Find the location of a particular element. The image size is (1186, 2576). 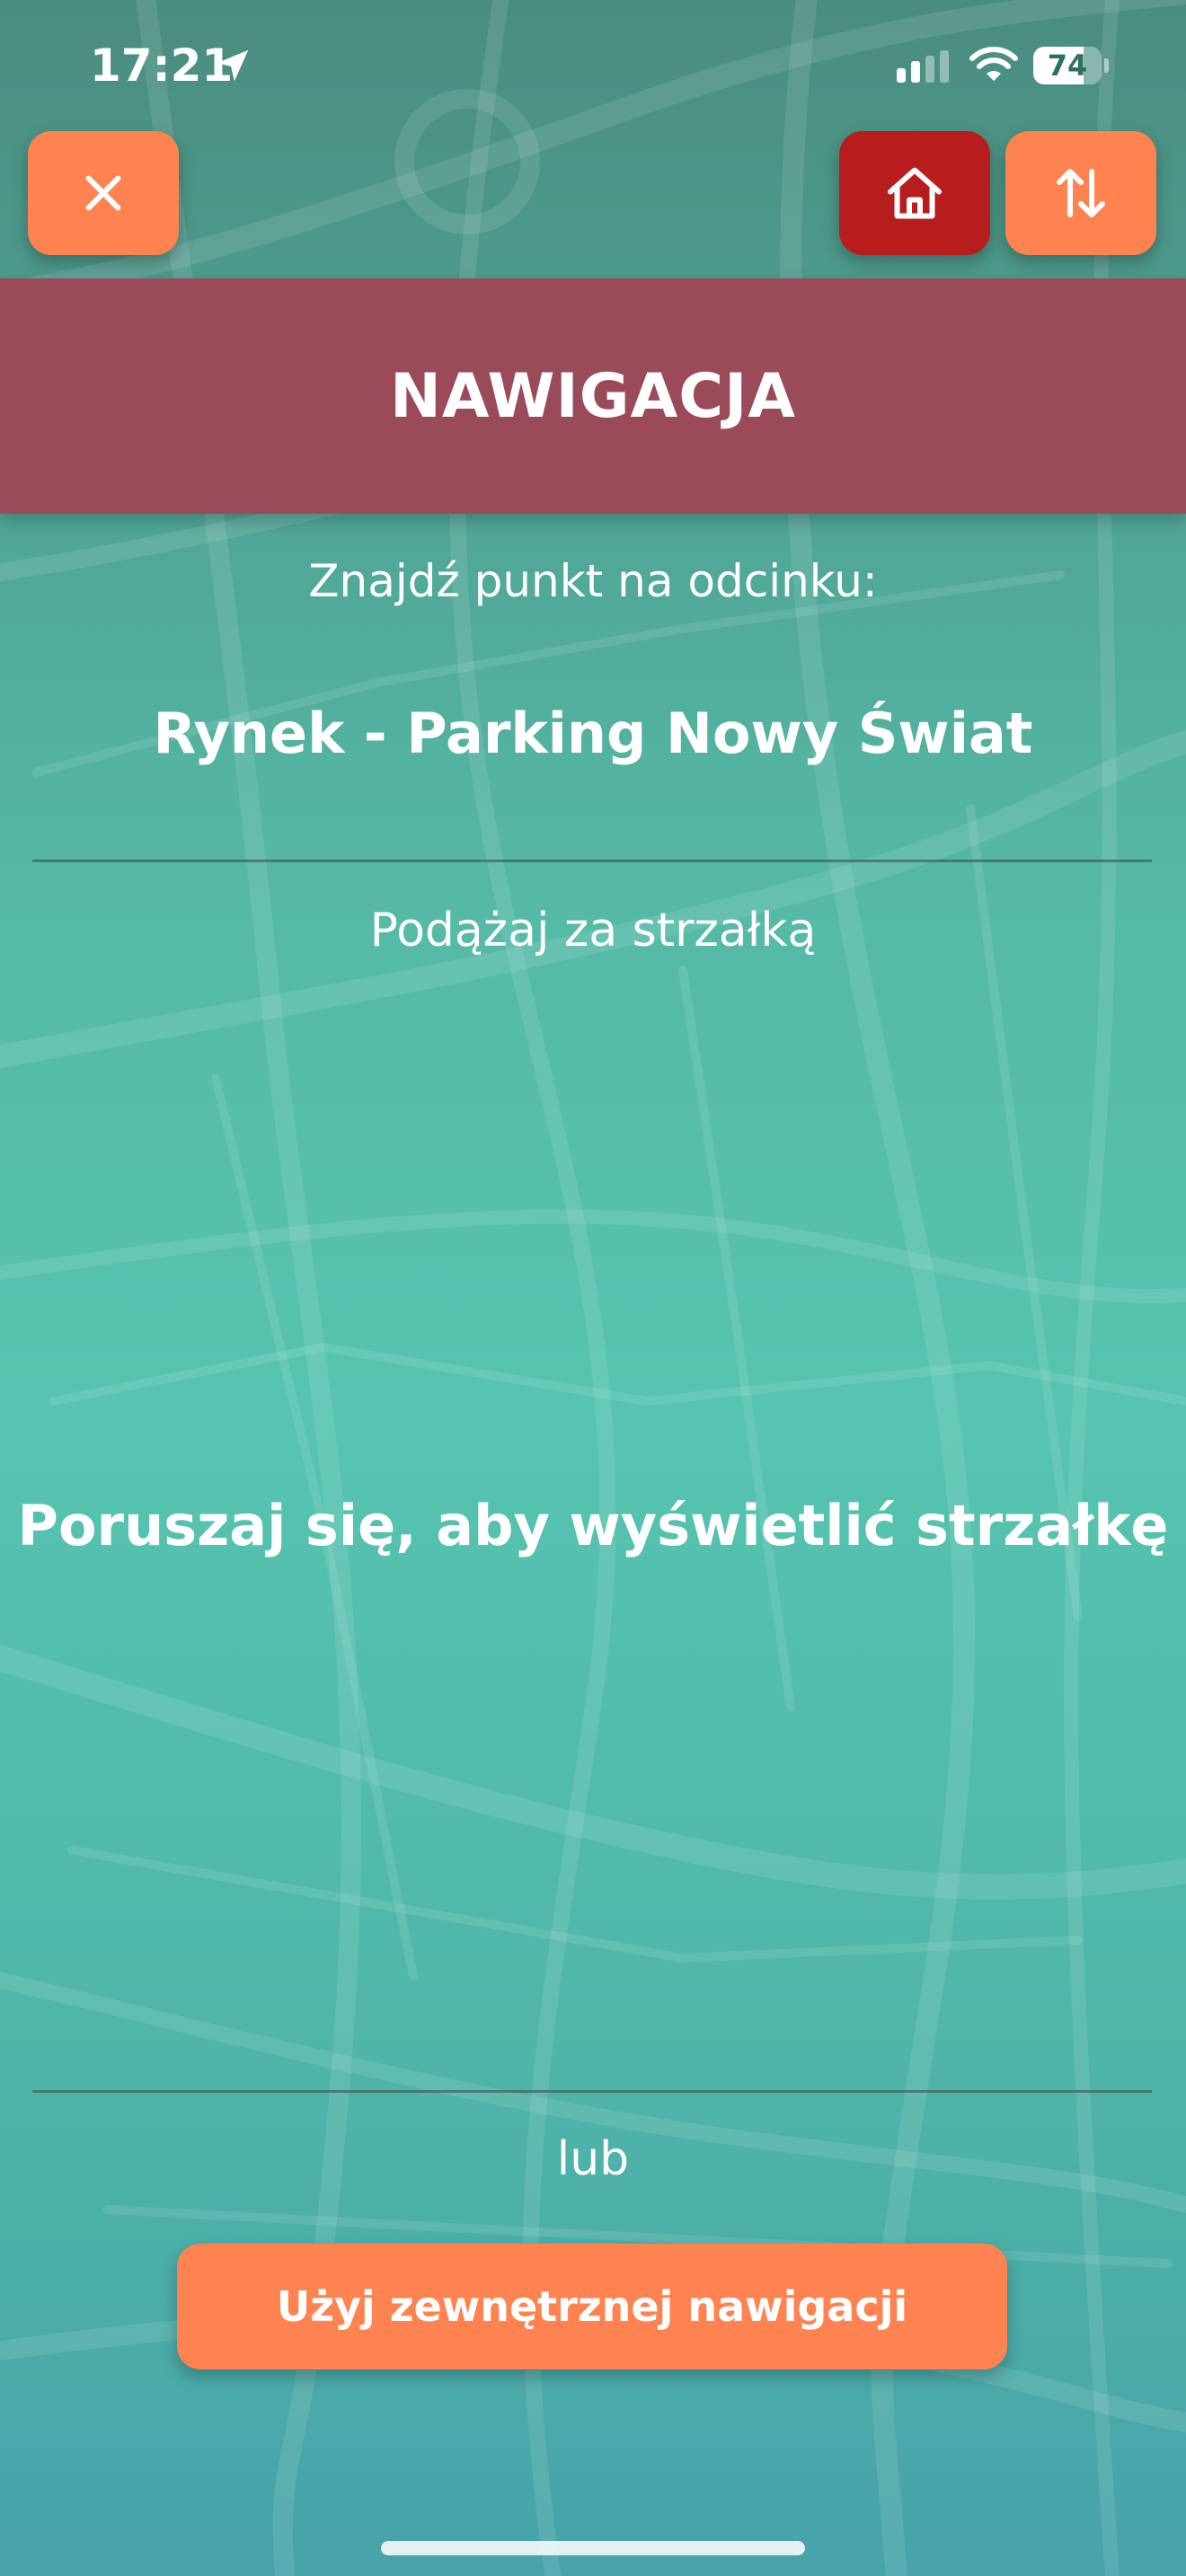

close-icon is located at coordinates (103, 193).